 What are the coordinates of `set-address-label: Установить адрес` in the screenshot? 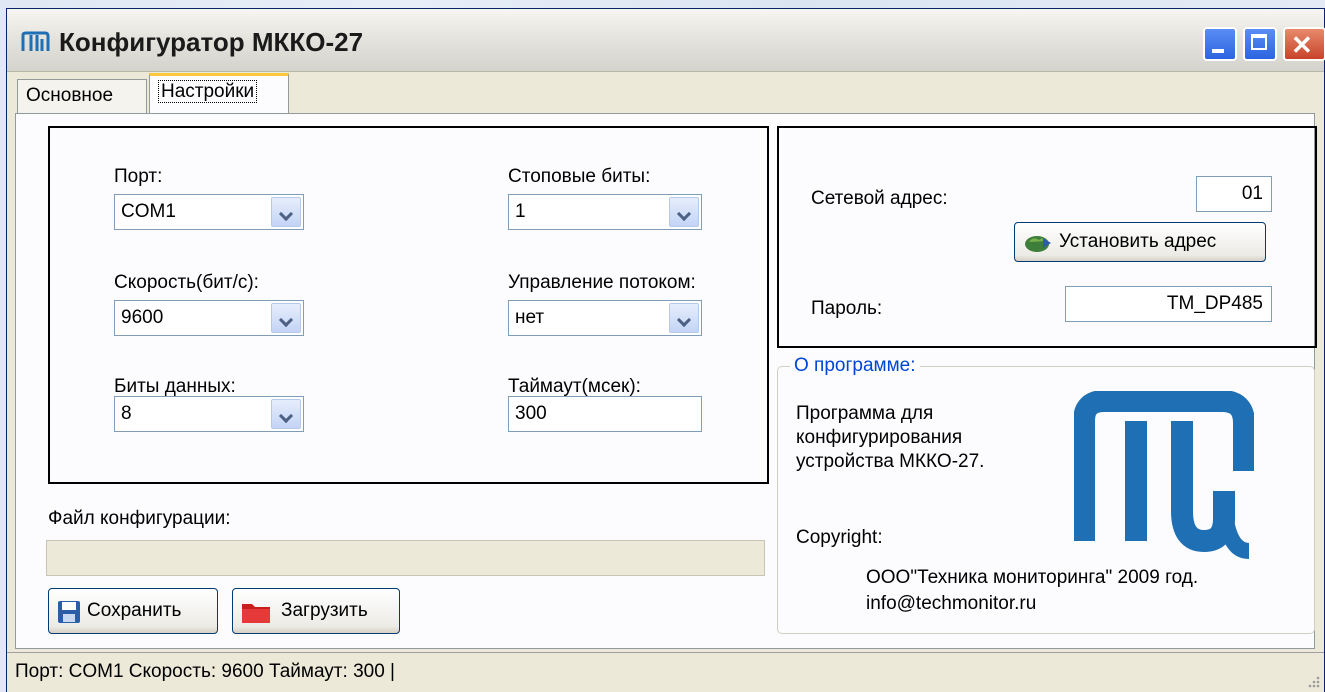 It's located at (1138, 241).